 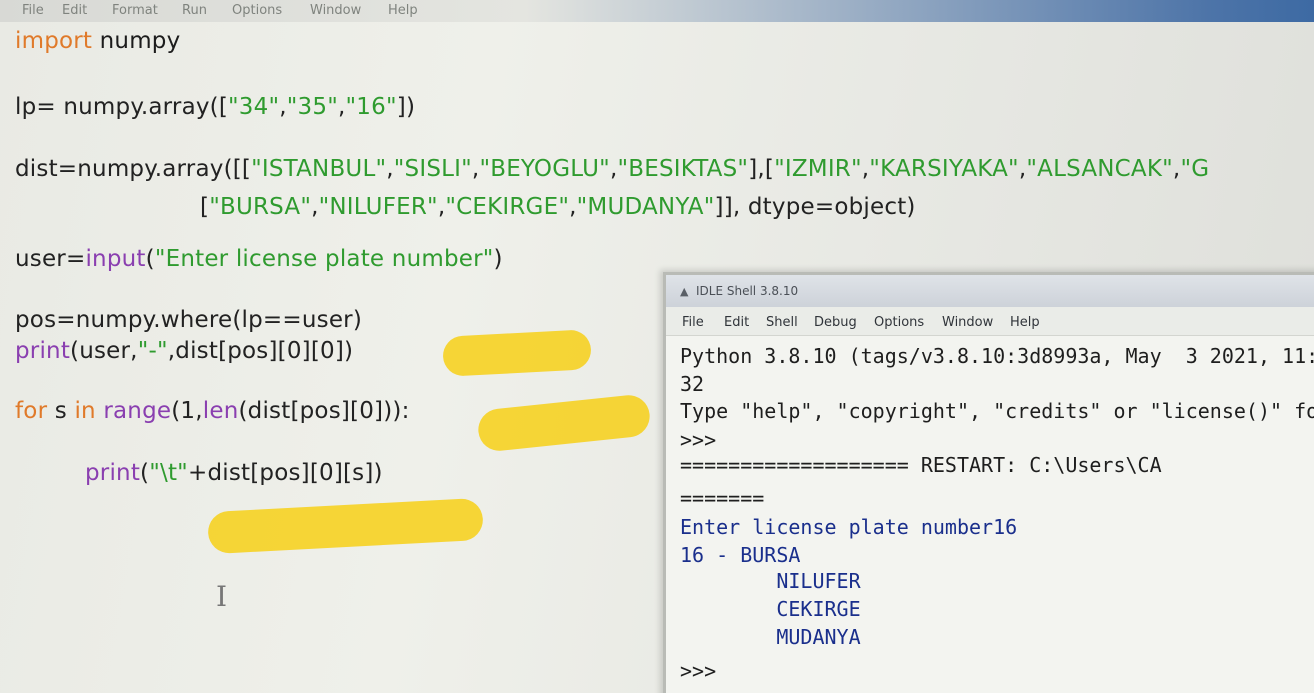 What do you see at coordinates (683, 169) in the screenshot?
I see `string-literal: "BESIKTAS"` at bounding box center [683, 169].